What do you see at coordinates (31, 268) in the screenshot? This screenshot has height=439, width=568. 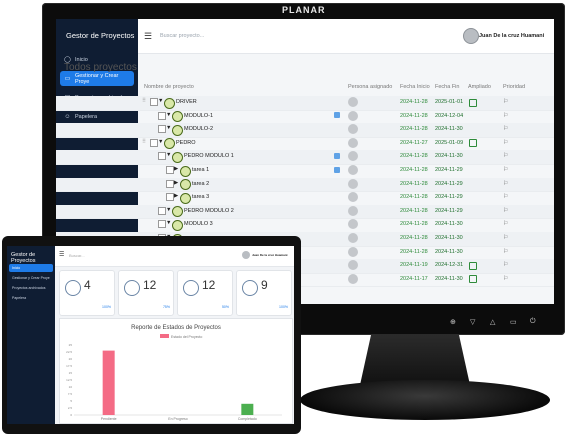 I see `laptop-sidebar-item: Inicio` at bounding box center [31, 268].